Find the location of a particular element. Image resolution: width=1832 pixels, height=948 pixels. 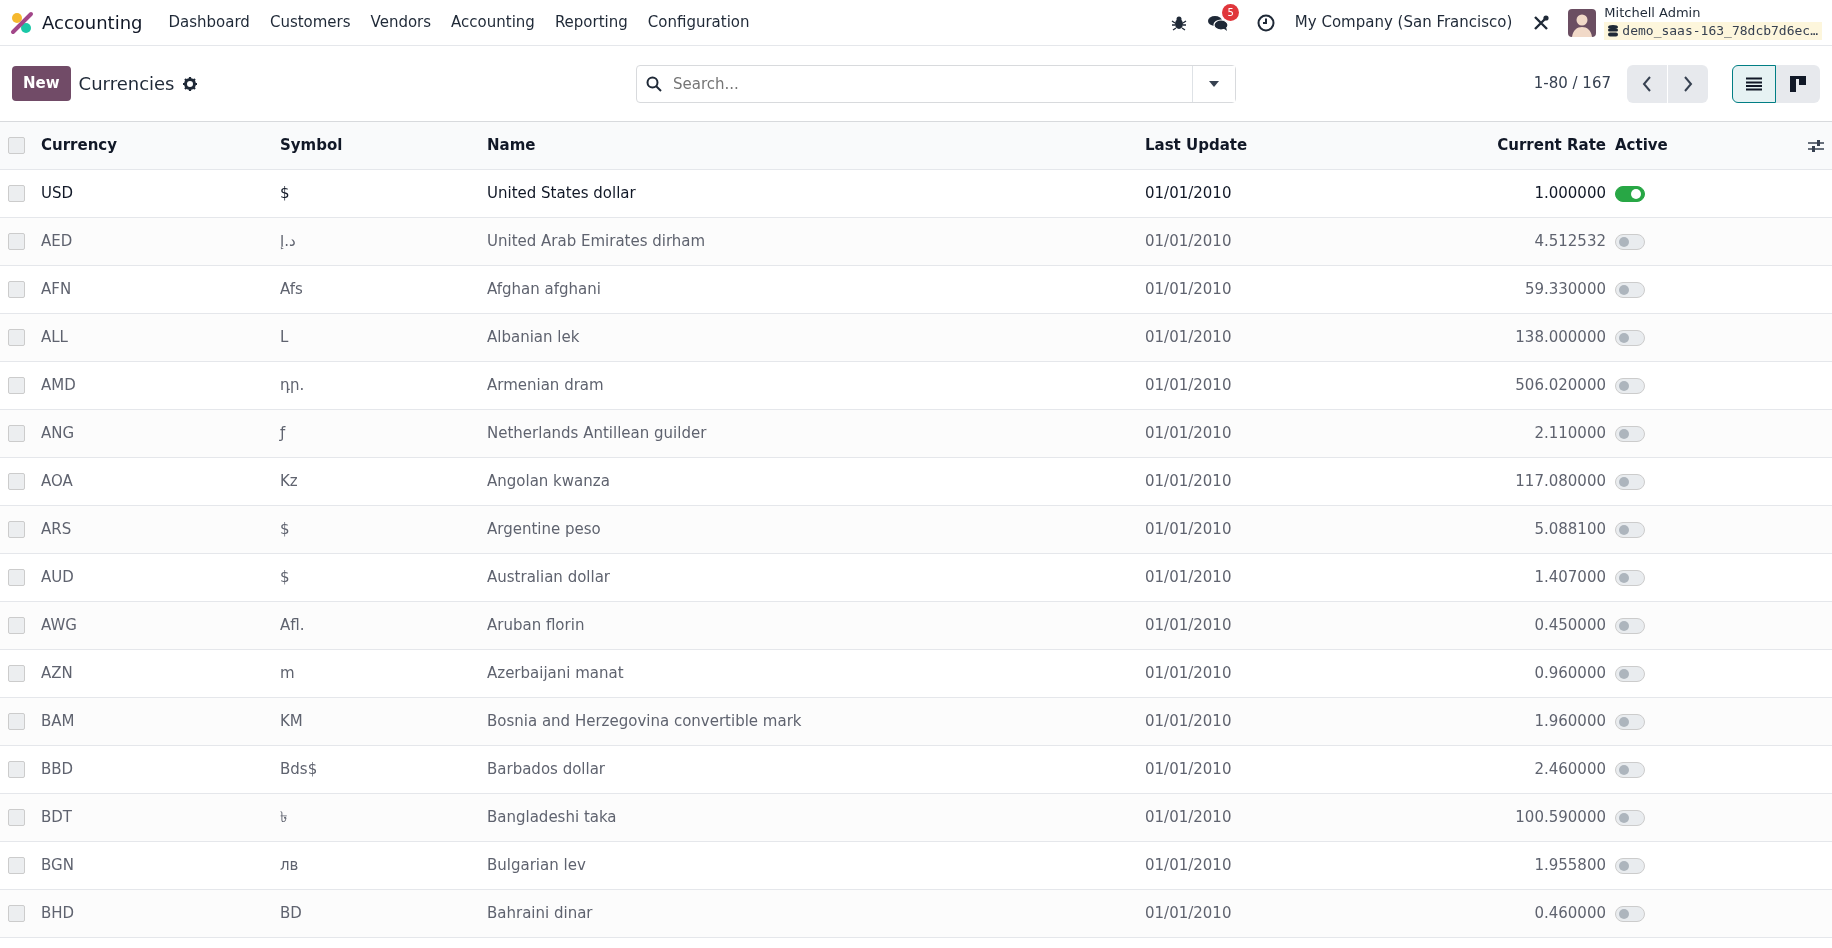

column-header: Currency is located at coordinates (79, 145).